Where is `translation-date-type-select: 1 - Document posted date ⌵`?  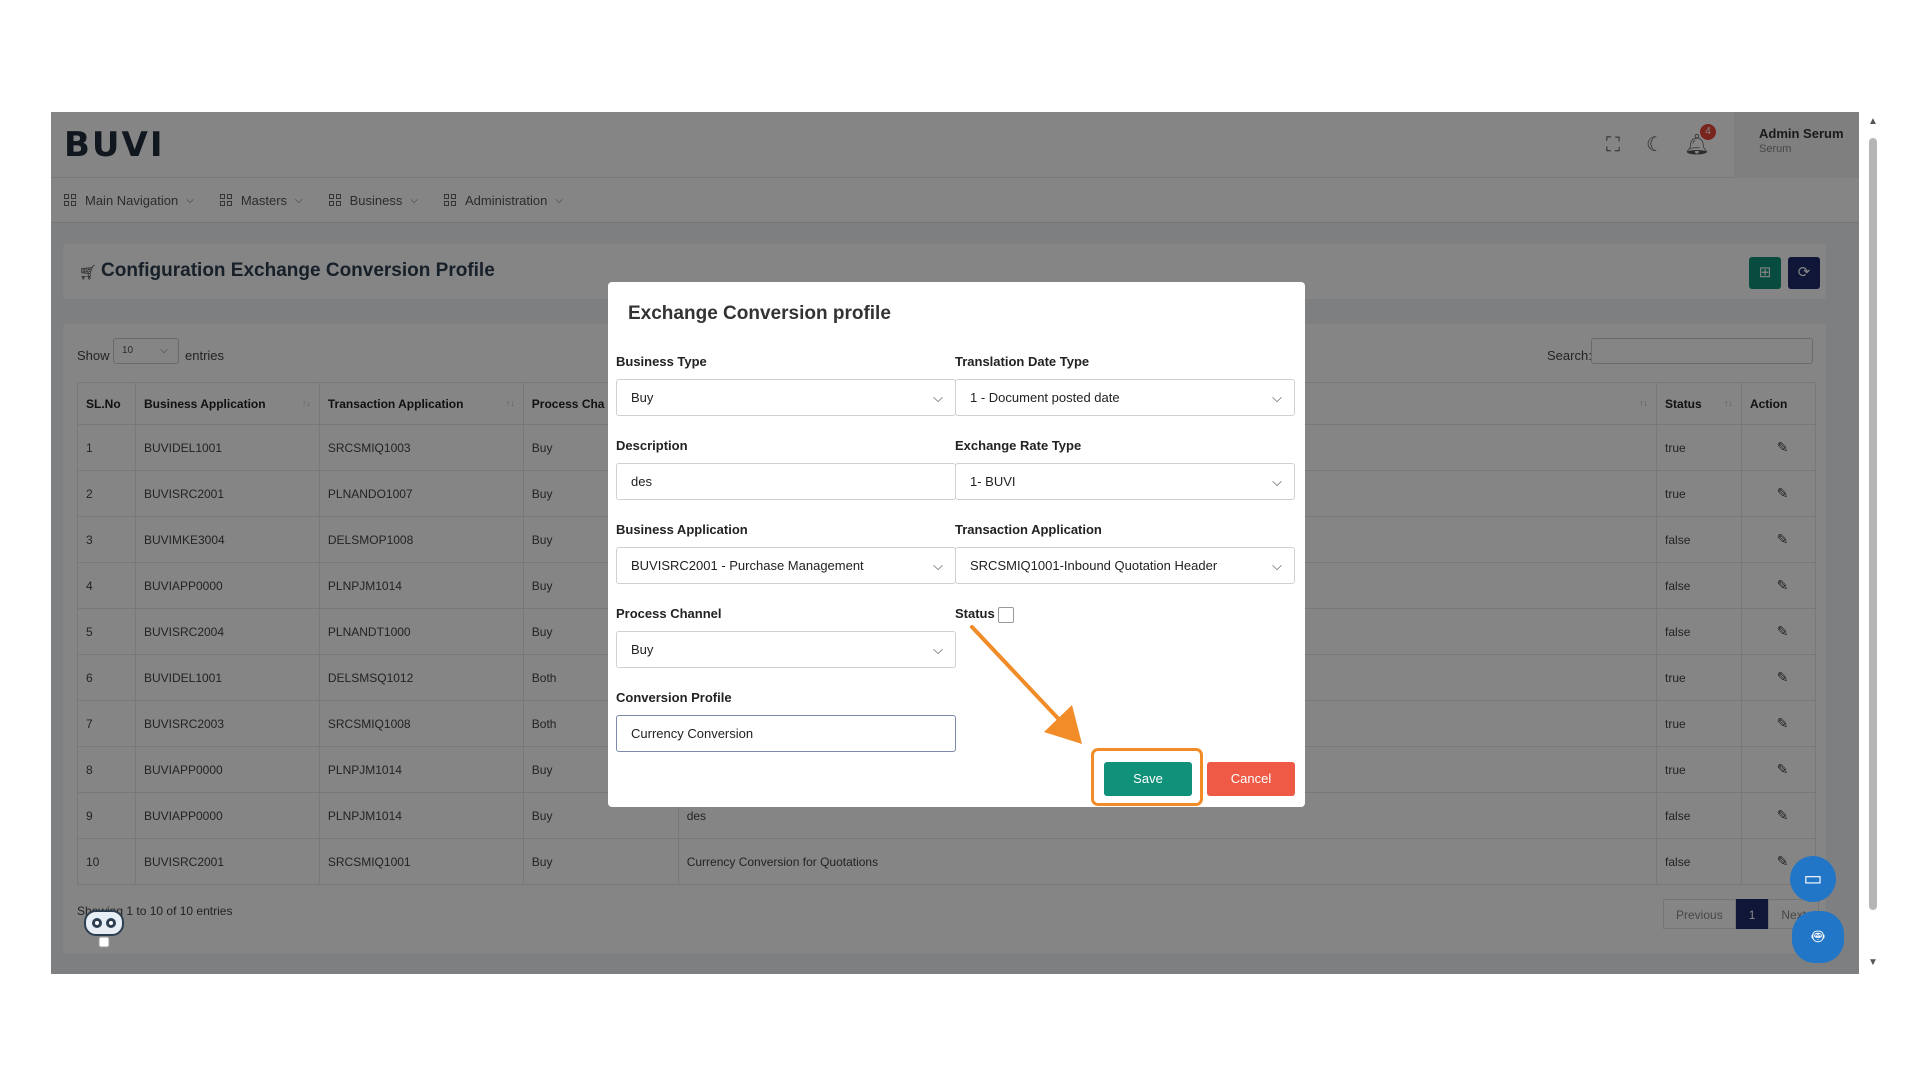
translation-date-type-select: 1 - Document posted date ⌵ is located at coordinates (1125, 397).